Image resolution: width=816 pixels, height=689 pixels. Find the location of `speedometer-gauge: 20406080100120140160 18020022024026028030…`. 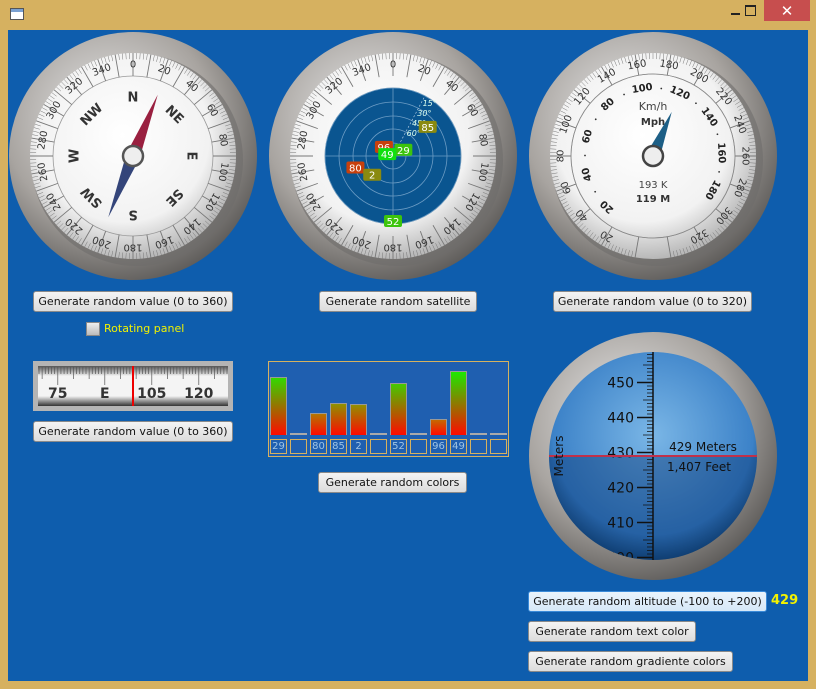

speedometer-gauge: 20406080100120140160 18020022024026028030… is located at coordinates (653, 156).